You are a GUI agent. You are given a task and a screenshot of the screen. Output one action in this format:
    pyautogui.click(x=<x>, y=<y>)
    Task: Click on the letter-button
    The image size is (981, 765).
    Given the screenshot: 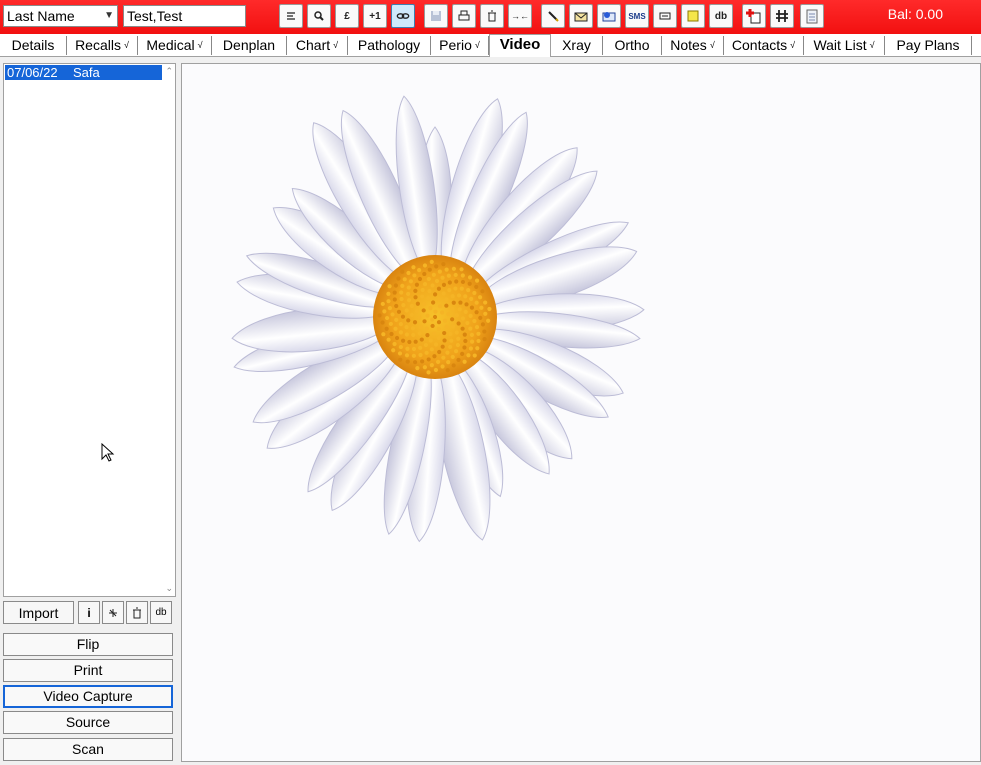 What is the action you would take?
    pyautogui.click(x=581, y=16)
    